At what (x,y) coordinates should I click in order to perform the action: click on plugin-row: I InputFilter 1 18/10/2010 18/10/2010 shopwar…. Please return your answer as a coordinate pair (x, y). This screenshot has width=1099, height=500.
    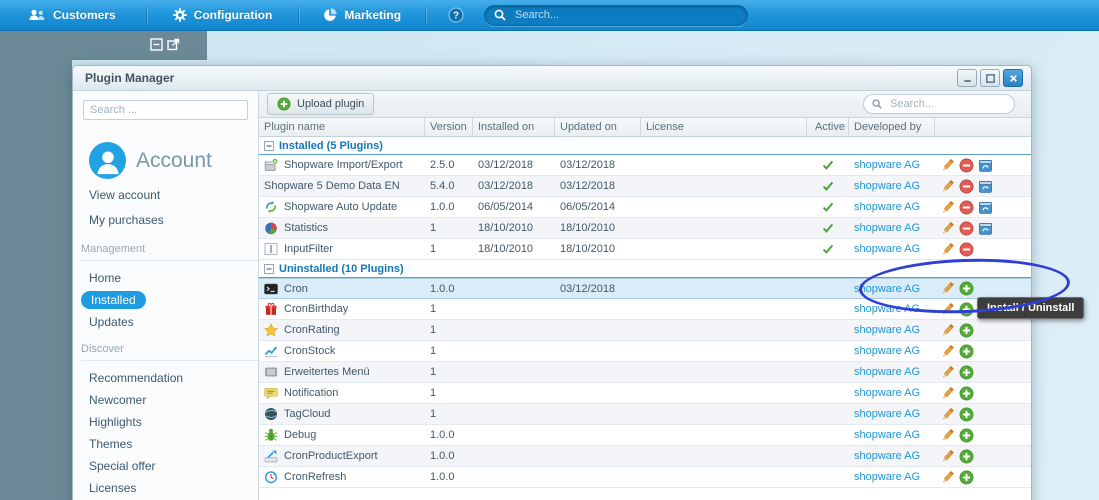
    Looking at the image, I should click on (645, 249).